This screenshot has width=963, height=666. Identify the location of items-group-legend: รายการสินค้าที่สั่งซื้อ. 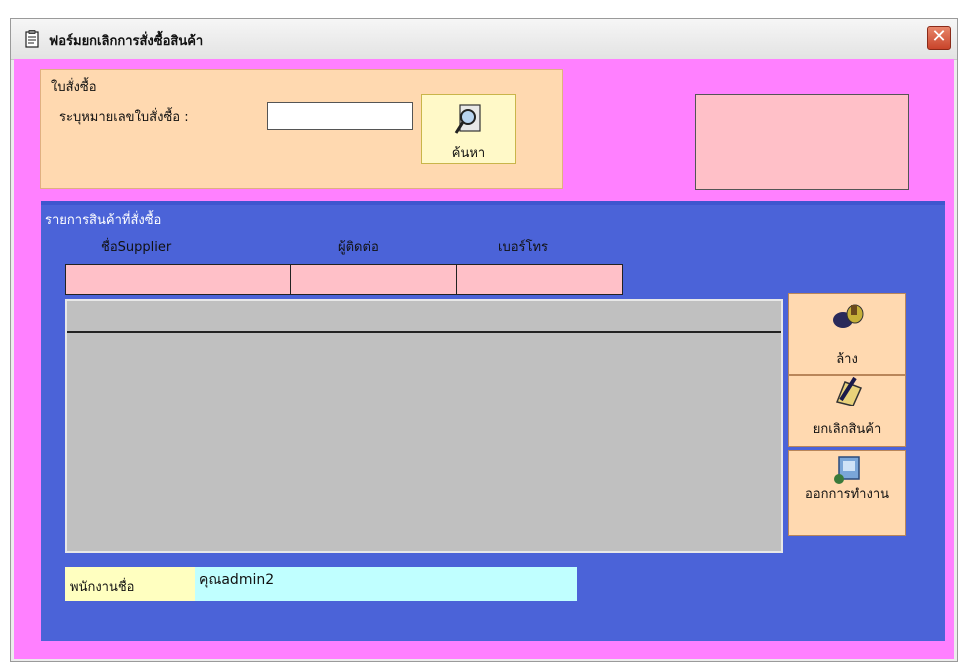
(103, 219).